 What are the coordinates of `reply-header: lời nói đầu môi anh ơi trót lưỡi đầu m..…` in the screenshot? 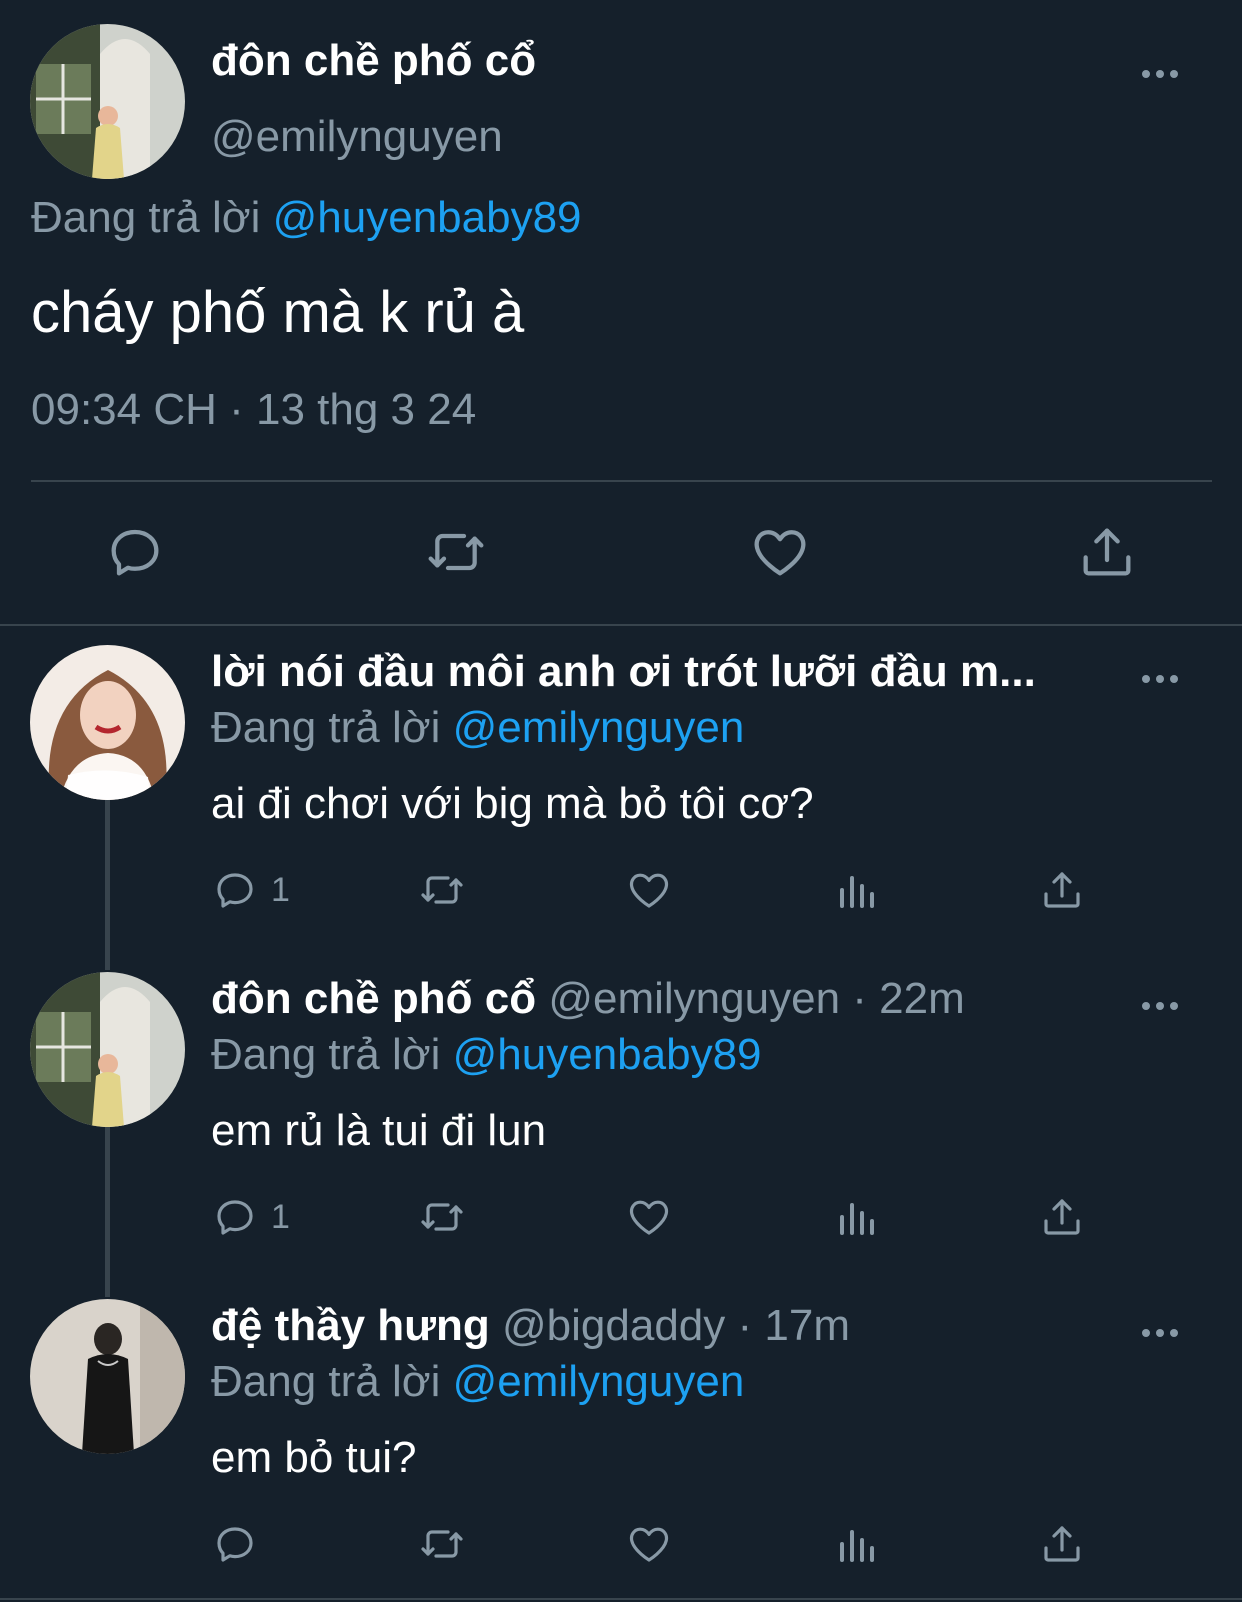 It's located at (623, 672).